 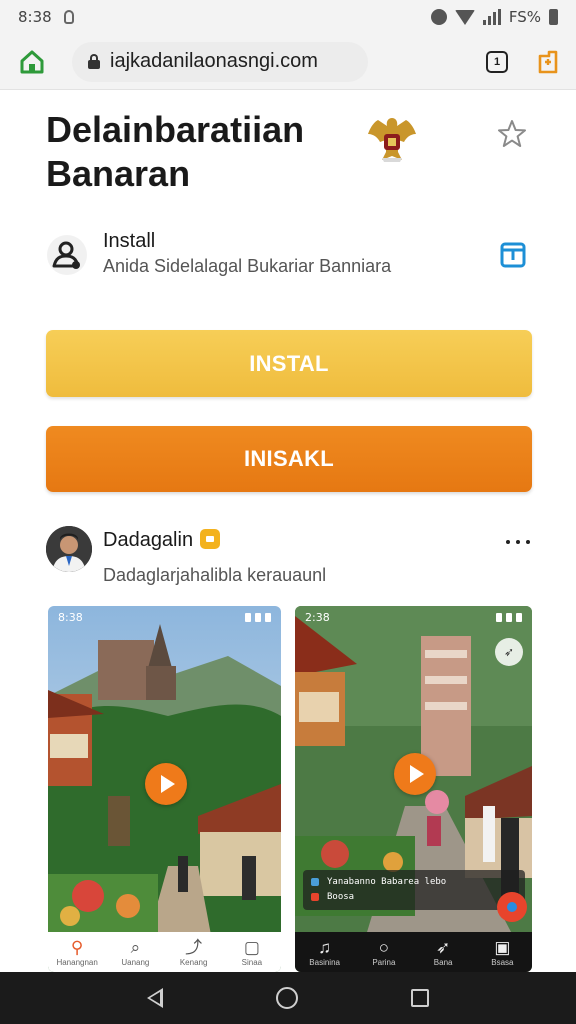 What do you see at coordinates (164, 617) in the screenshot?
I see `screenshot-status-bar: 8:38` at bounding box center [164, 617].